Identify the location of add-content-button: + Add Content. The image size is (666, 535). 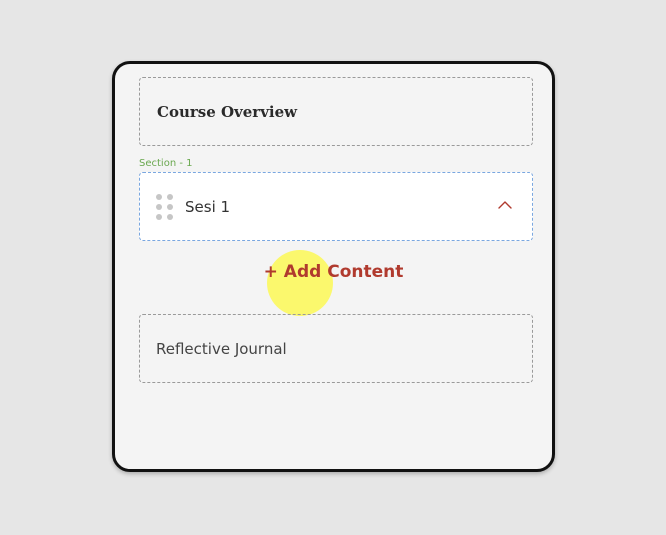
(334, 272).